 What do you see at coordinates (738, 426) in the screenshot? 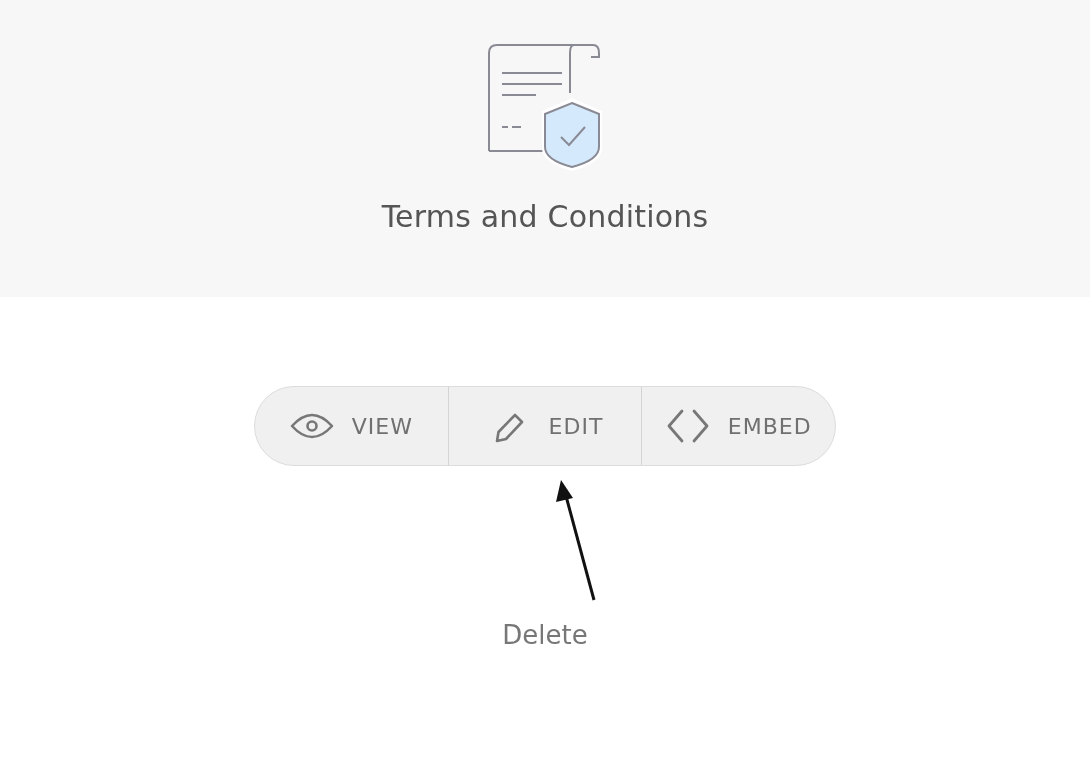
I see `embed-button: EMBED` at bounding box center [738, 426].